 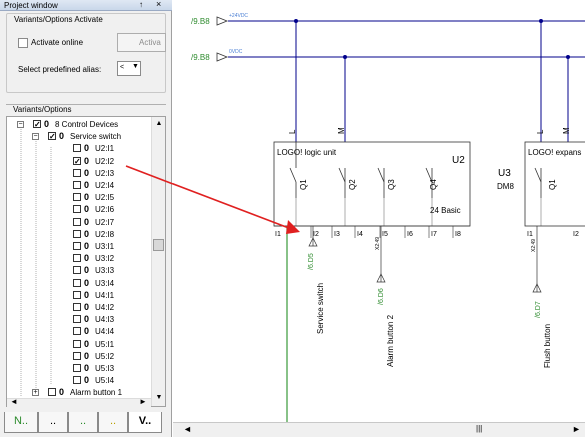 I want to click on drag-arrow-overlay, so click(x=149, y=175).